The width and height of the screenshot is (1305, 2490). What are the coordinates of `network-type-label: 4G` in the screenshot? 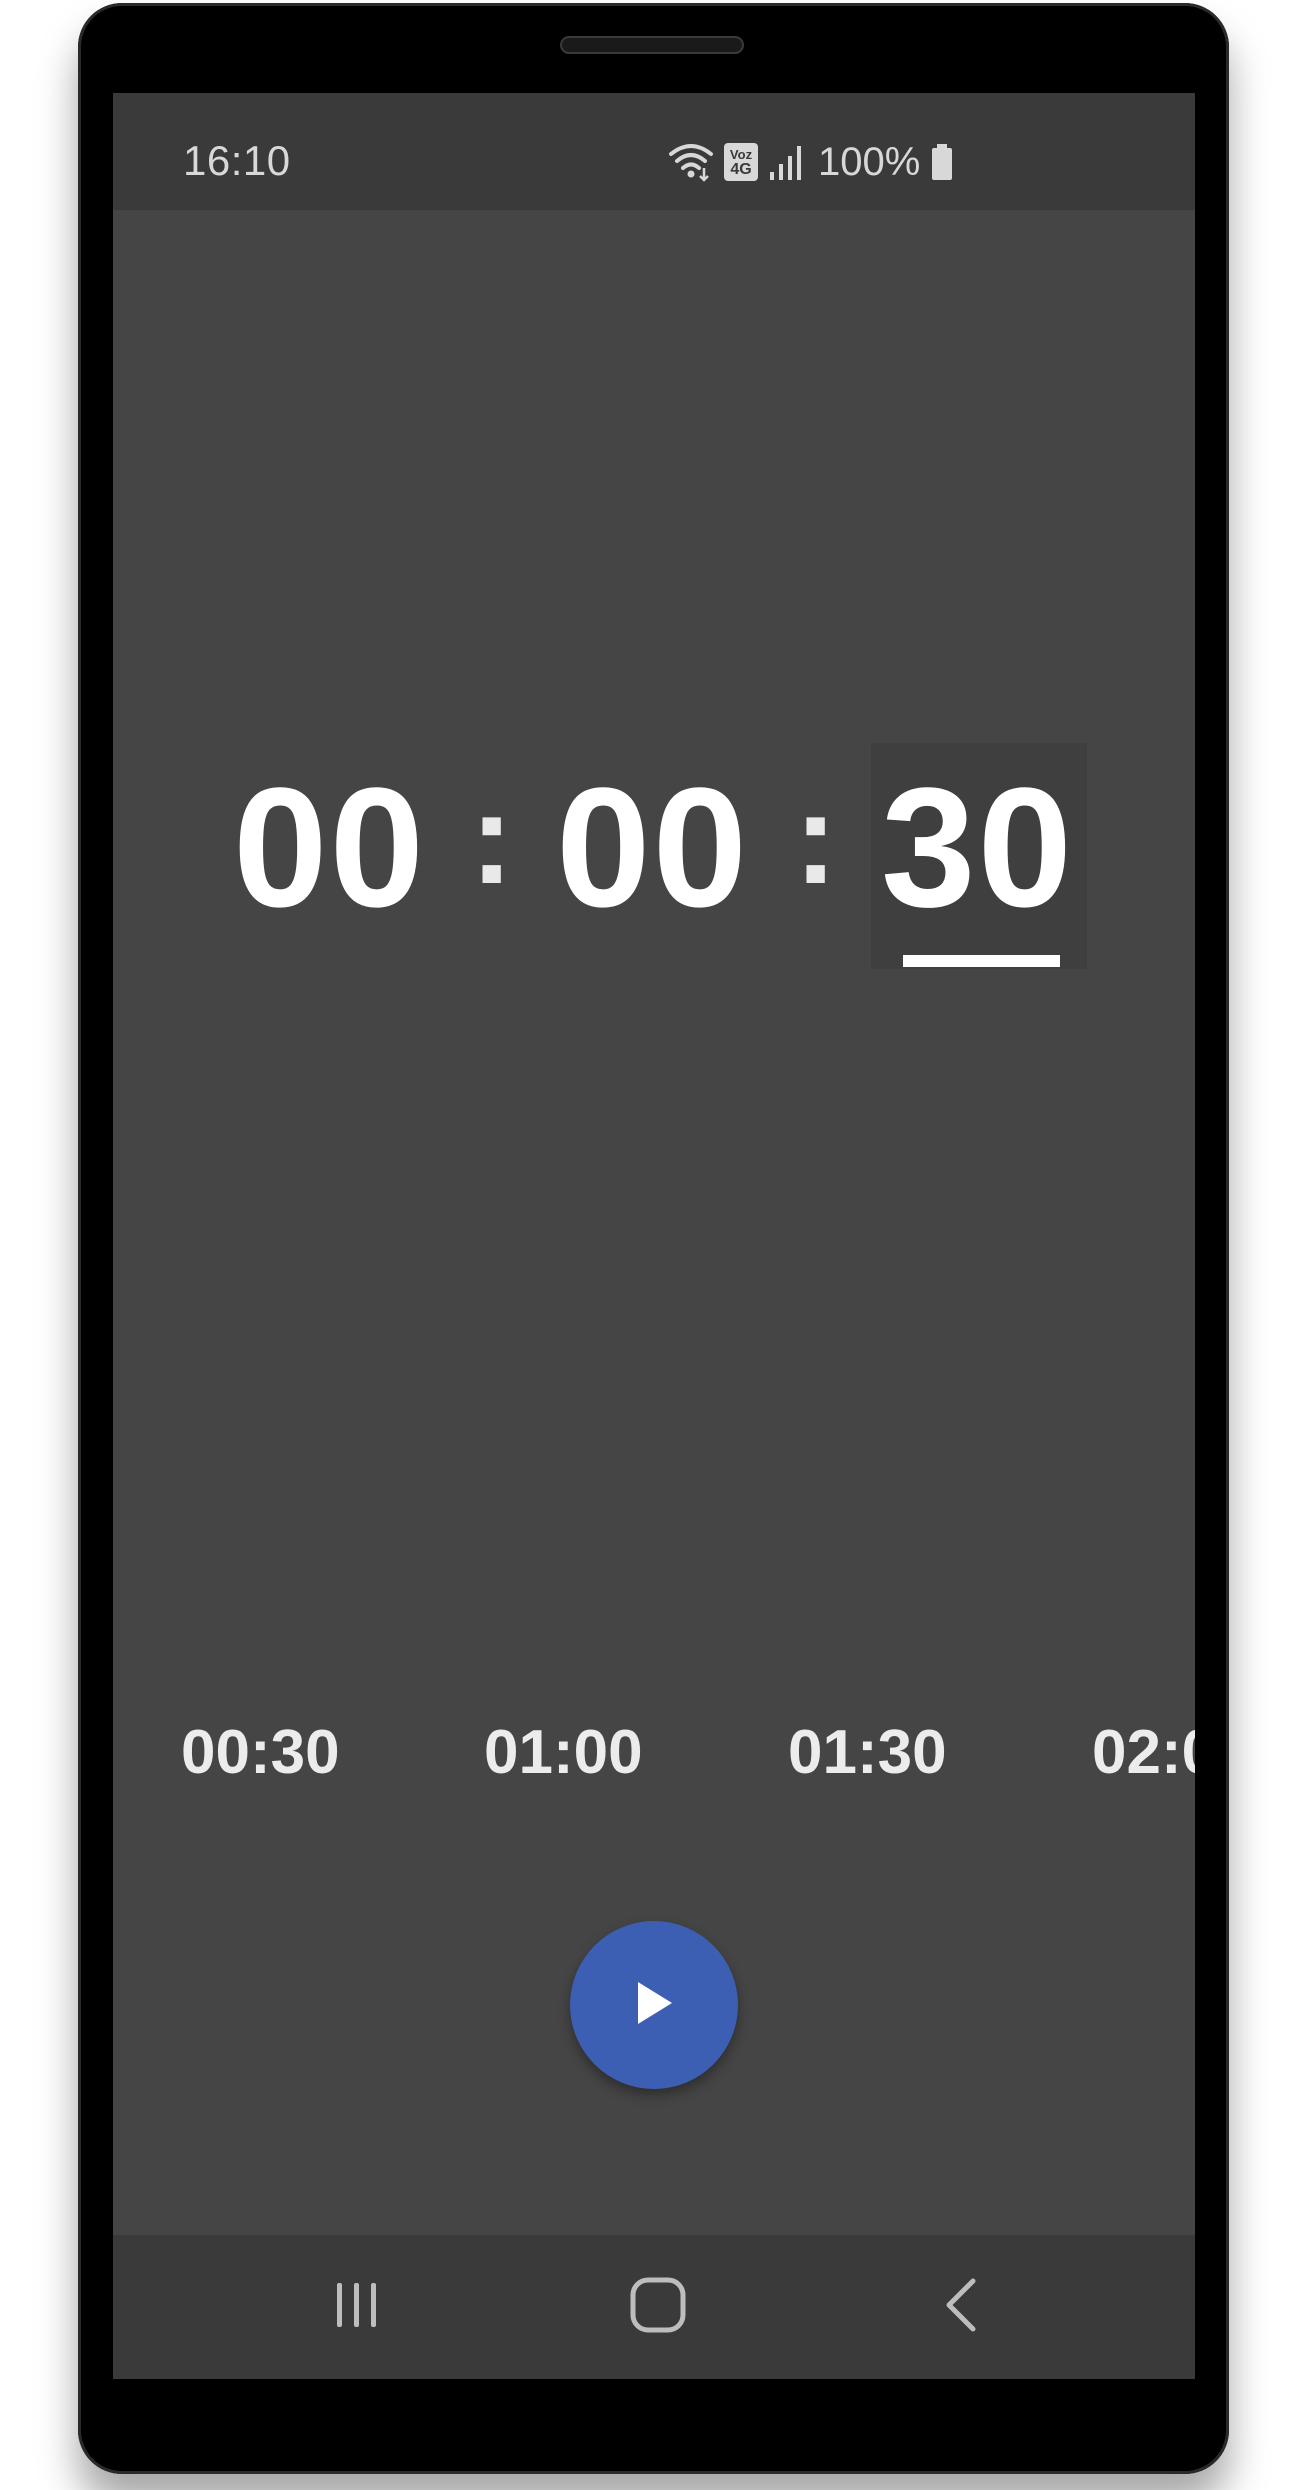 It's located at (741, 169).